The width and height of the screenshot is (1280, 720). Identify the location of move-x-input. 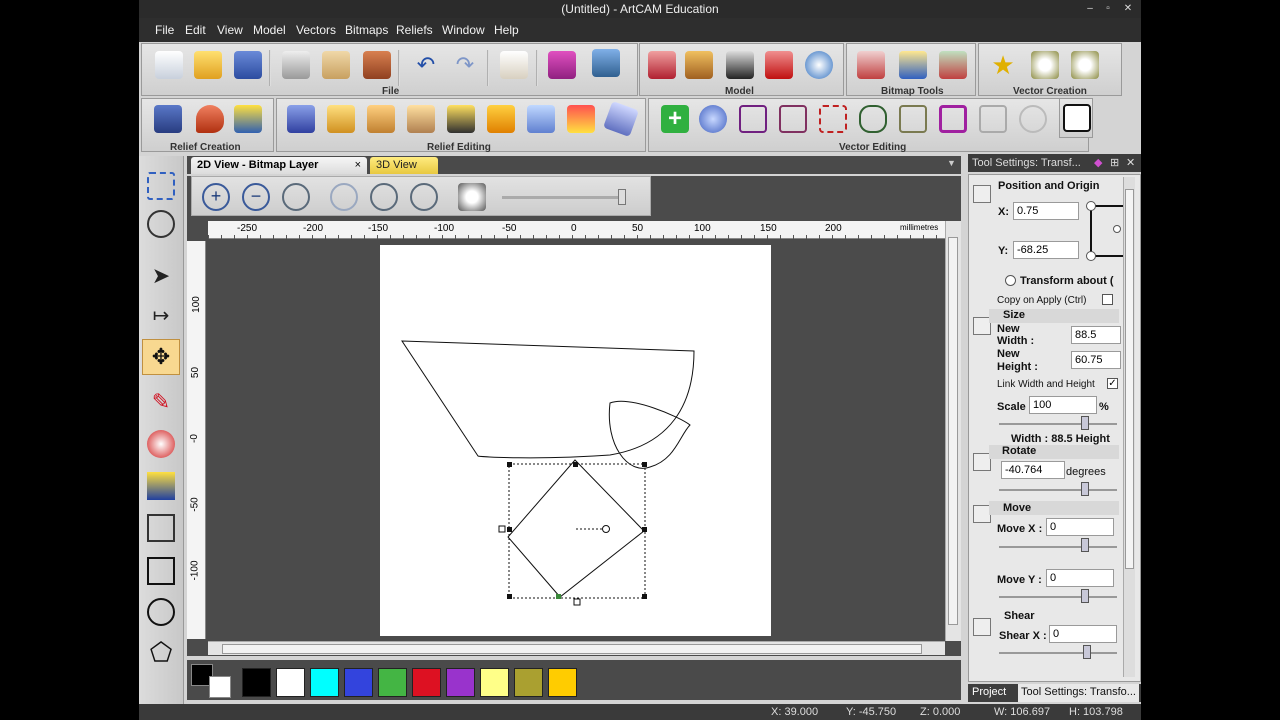
(1080, 527).